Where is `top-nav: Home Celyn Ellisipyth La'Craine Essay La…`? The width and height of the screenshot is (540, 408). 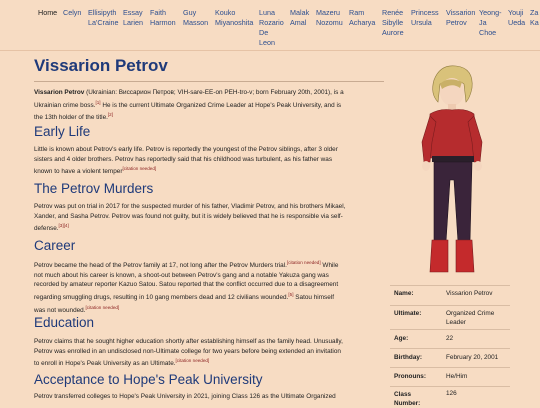 top-nav: Home Celyn Ellisipyth La'Craine Essay La… is located at coordinates (270, 25).